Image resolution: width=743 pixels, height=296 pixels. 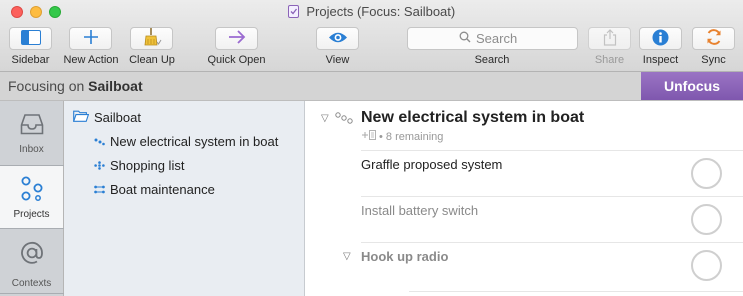 I want to click on action-title: Graffle proposed system, so click(x=431, y=164).